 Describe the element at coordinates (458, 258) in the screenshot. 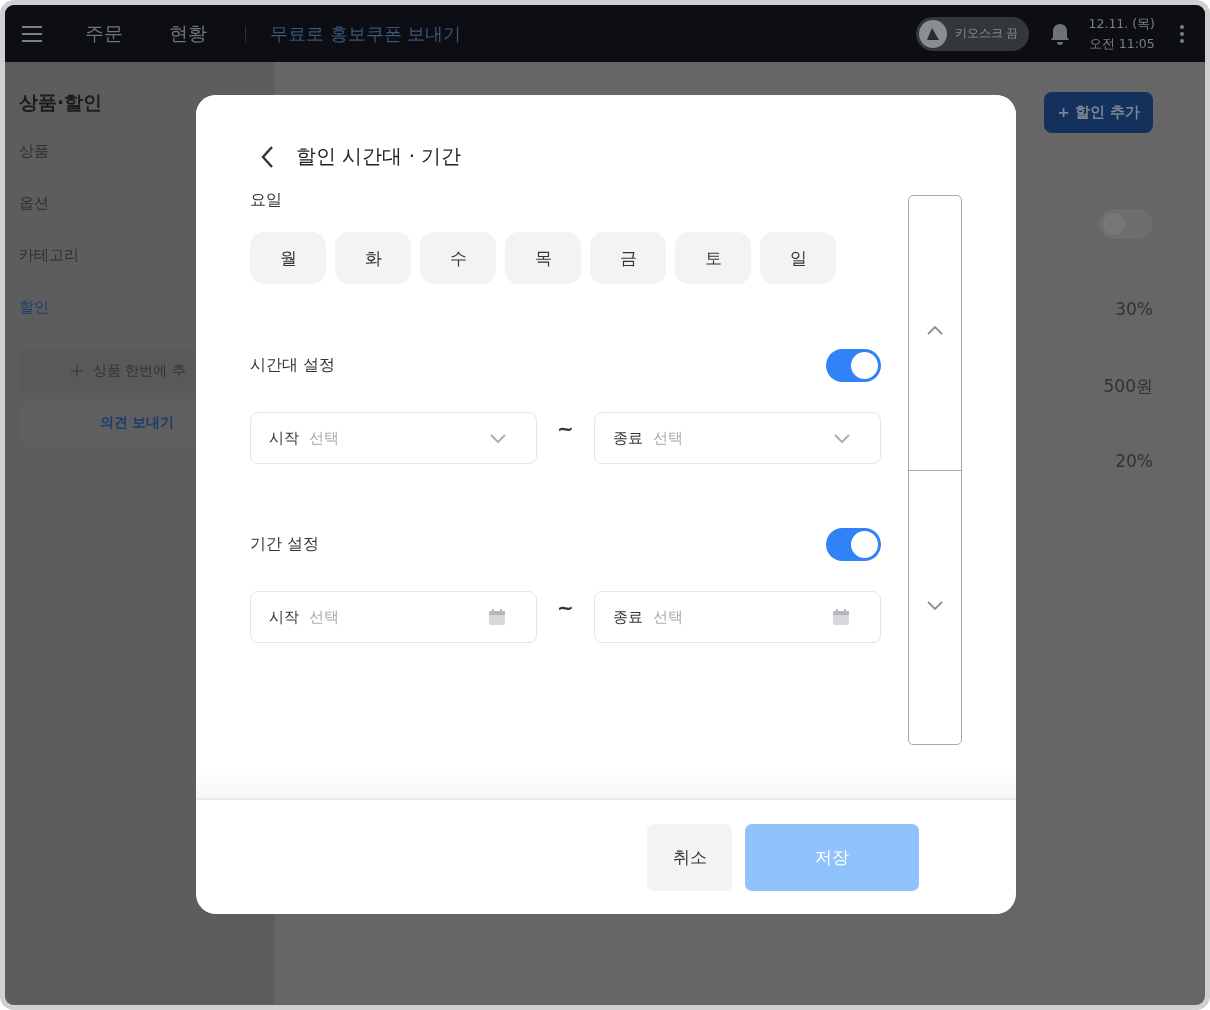

I see `day-button: 수` at that location.